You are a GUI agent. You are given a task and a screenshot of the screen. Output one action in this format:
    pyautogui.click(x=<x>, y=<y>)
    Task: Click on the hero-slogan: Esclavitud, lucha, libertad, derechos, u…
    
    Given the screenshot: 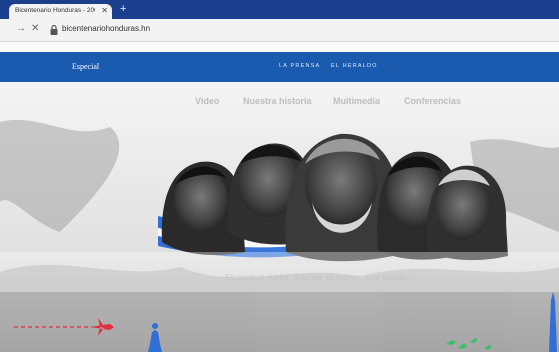 What is the action you would take?
    pyautogui.click(x=320, y=277)
    